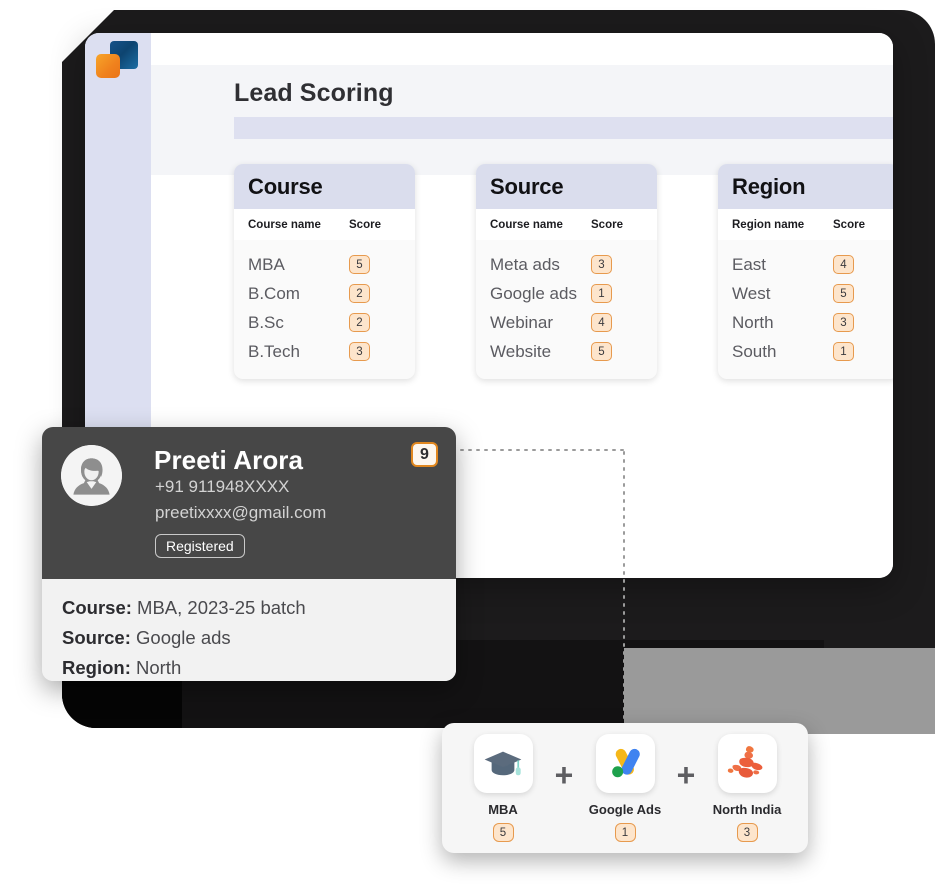  I want to click on table-row: Google ads 1, so click(566, 293).